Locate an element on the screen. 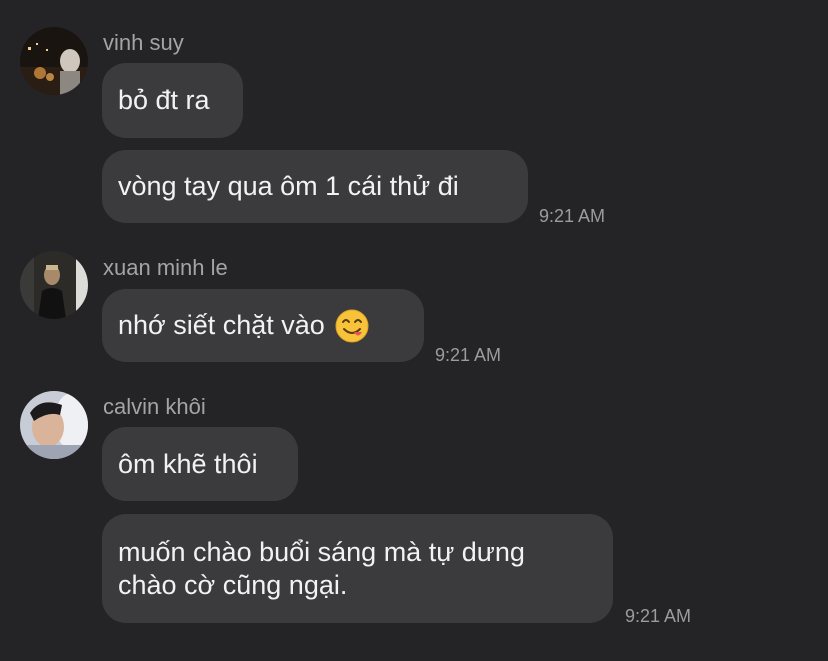 The image size is (828, 661). yum-face-emoji is located at coordinates (352, 326).